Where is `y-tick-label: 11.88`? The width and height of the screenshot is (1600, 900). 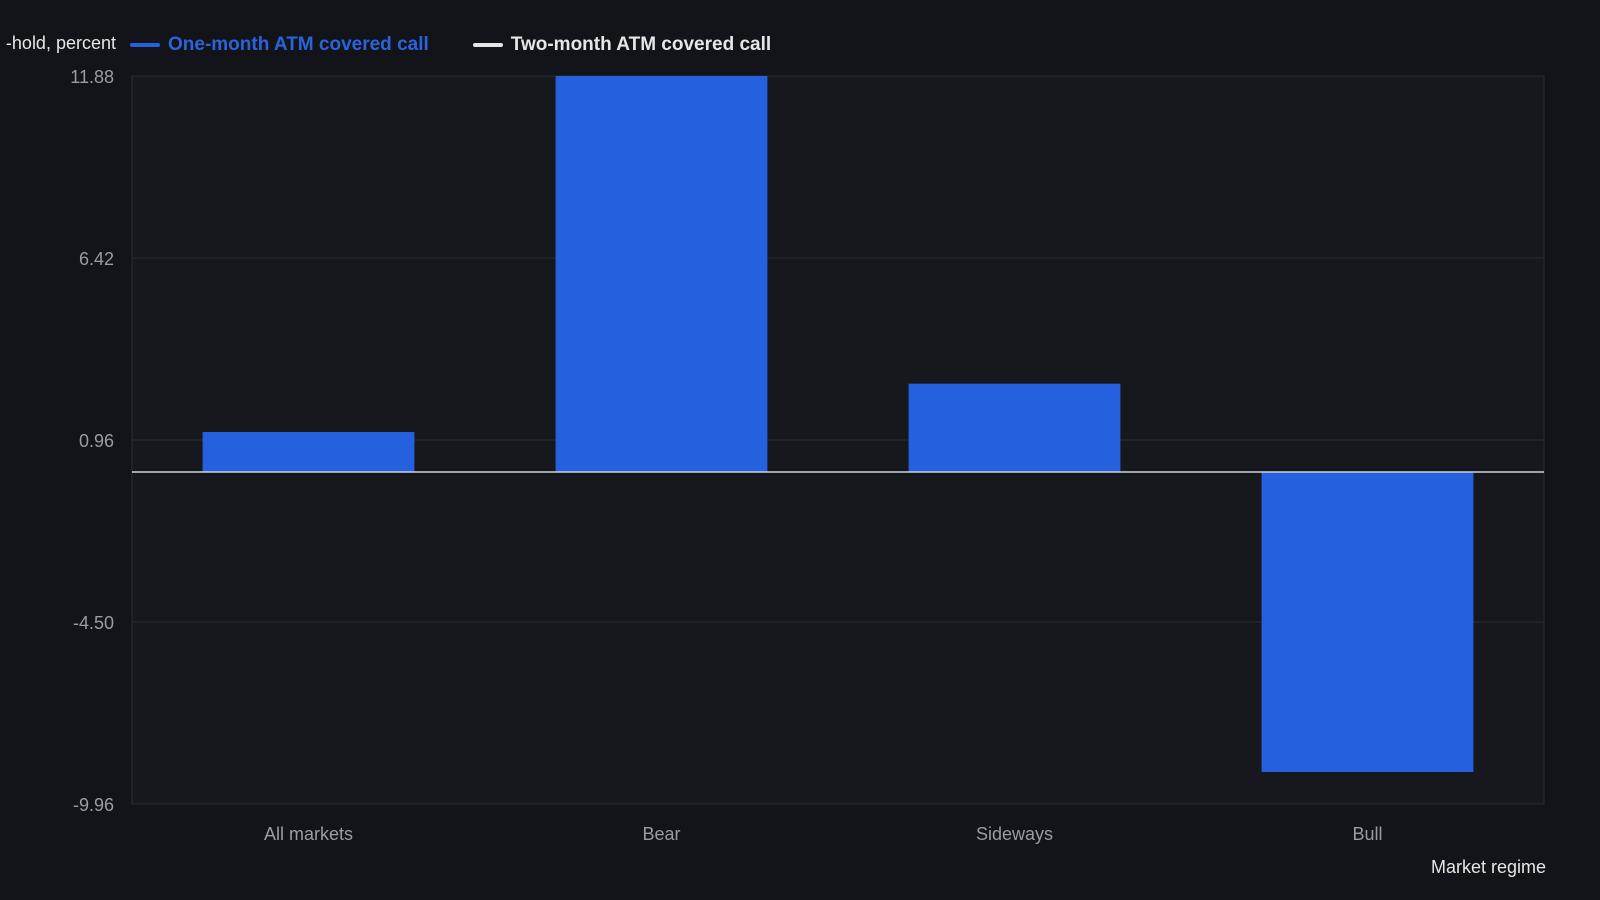
y-tick-label: 11.88 is located at coordinates (92, 77).